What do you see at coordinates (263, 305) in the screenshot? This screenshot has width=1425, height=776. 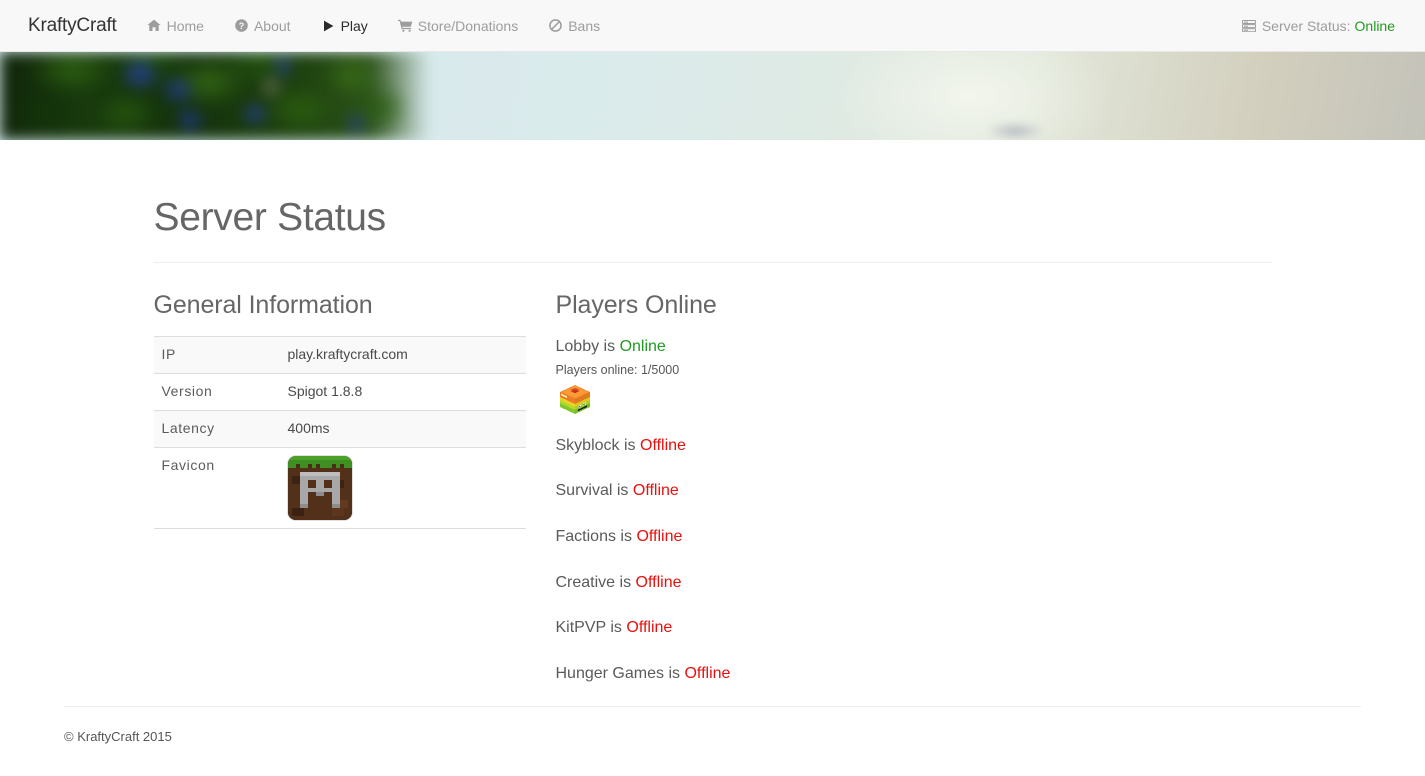 I see `general-information-heading: General Information` at bounding box center [263, 305].